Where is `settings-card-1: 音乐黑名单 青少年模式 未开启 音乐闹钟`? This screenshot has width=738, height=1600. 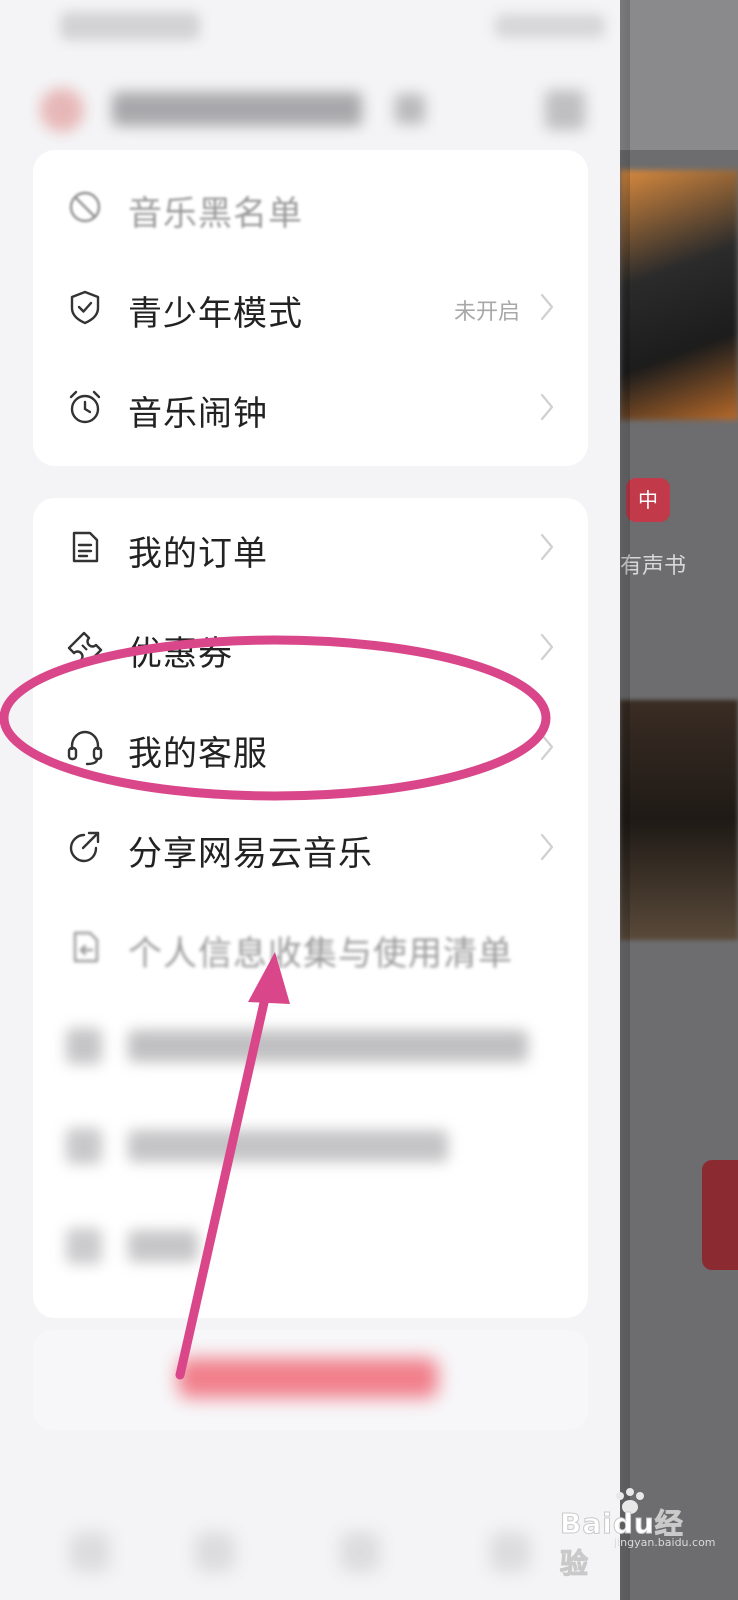 settings-card-1: 音乐黑名单 青少年模式 未开启 音乐闹钟 is located at coordinates (310, 308).